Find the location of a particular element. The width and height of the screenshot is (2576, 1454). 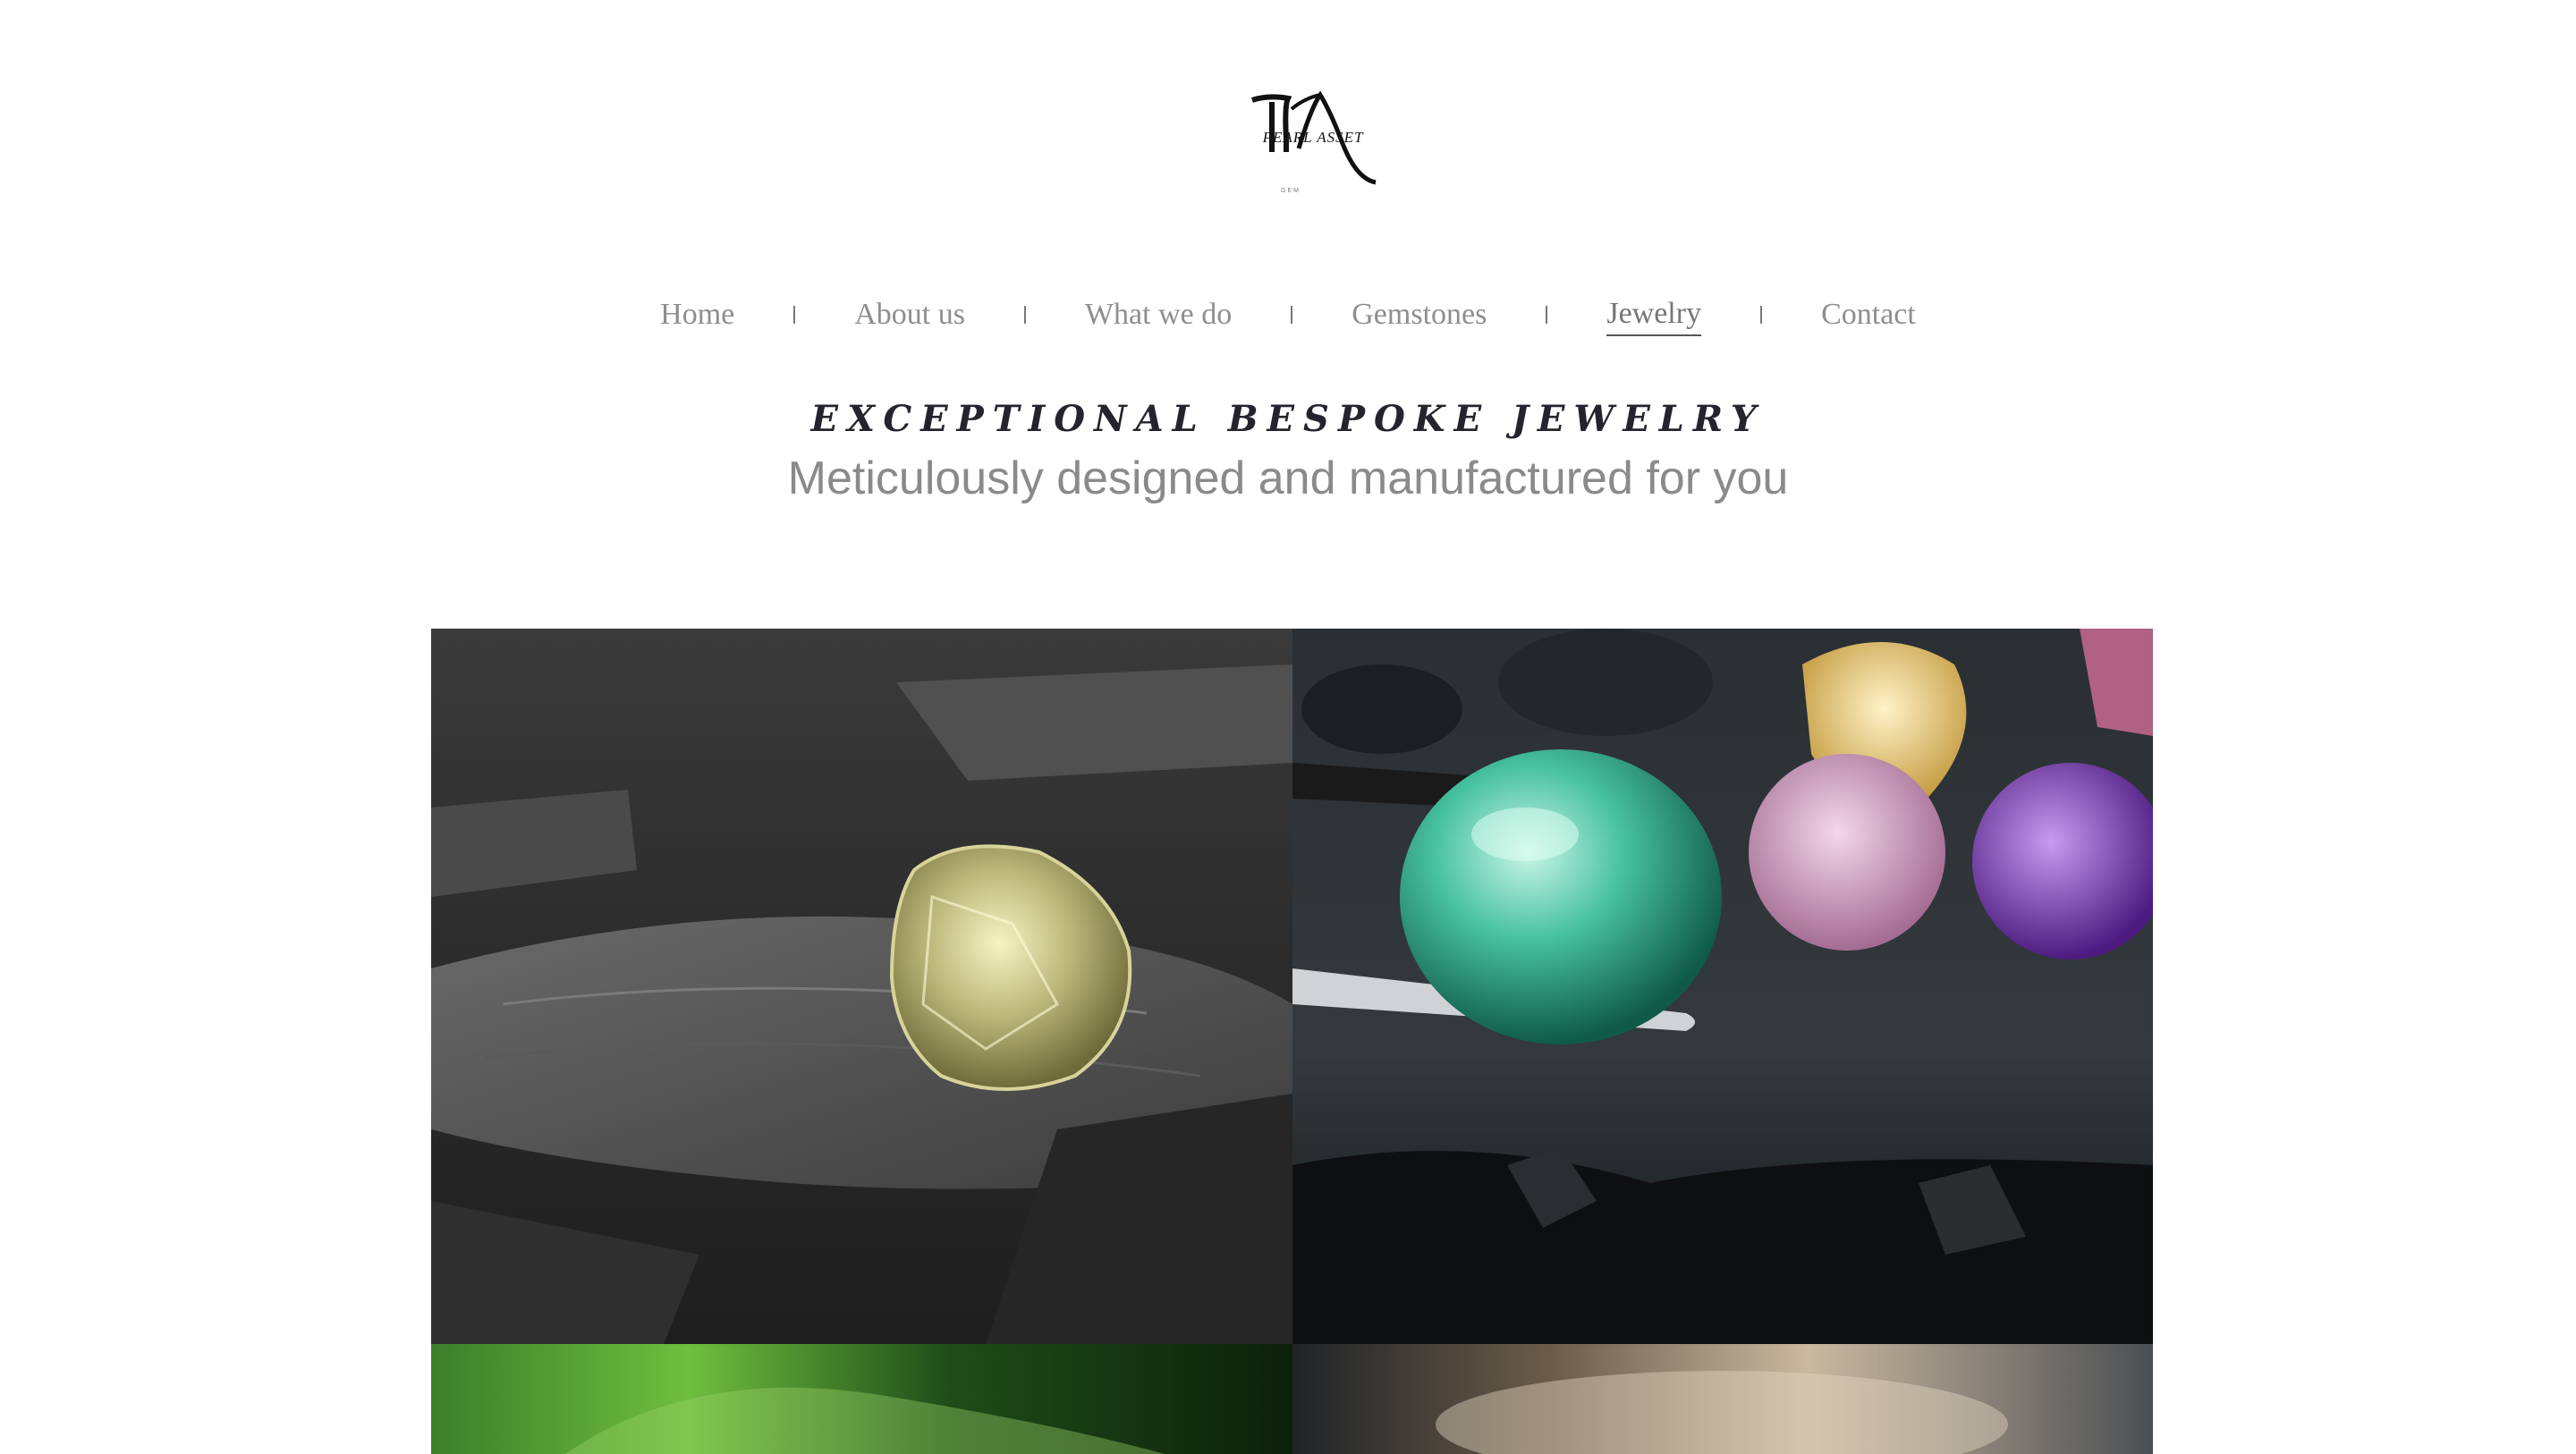

brand-name: PEARL ASSET is located at coordinates (1313, 137).